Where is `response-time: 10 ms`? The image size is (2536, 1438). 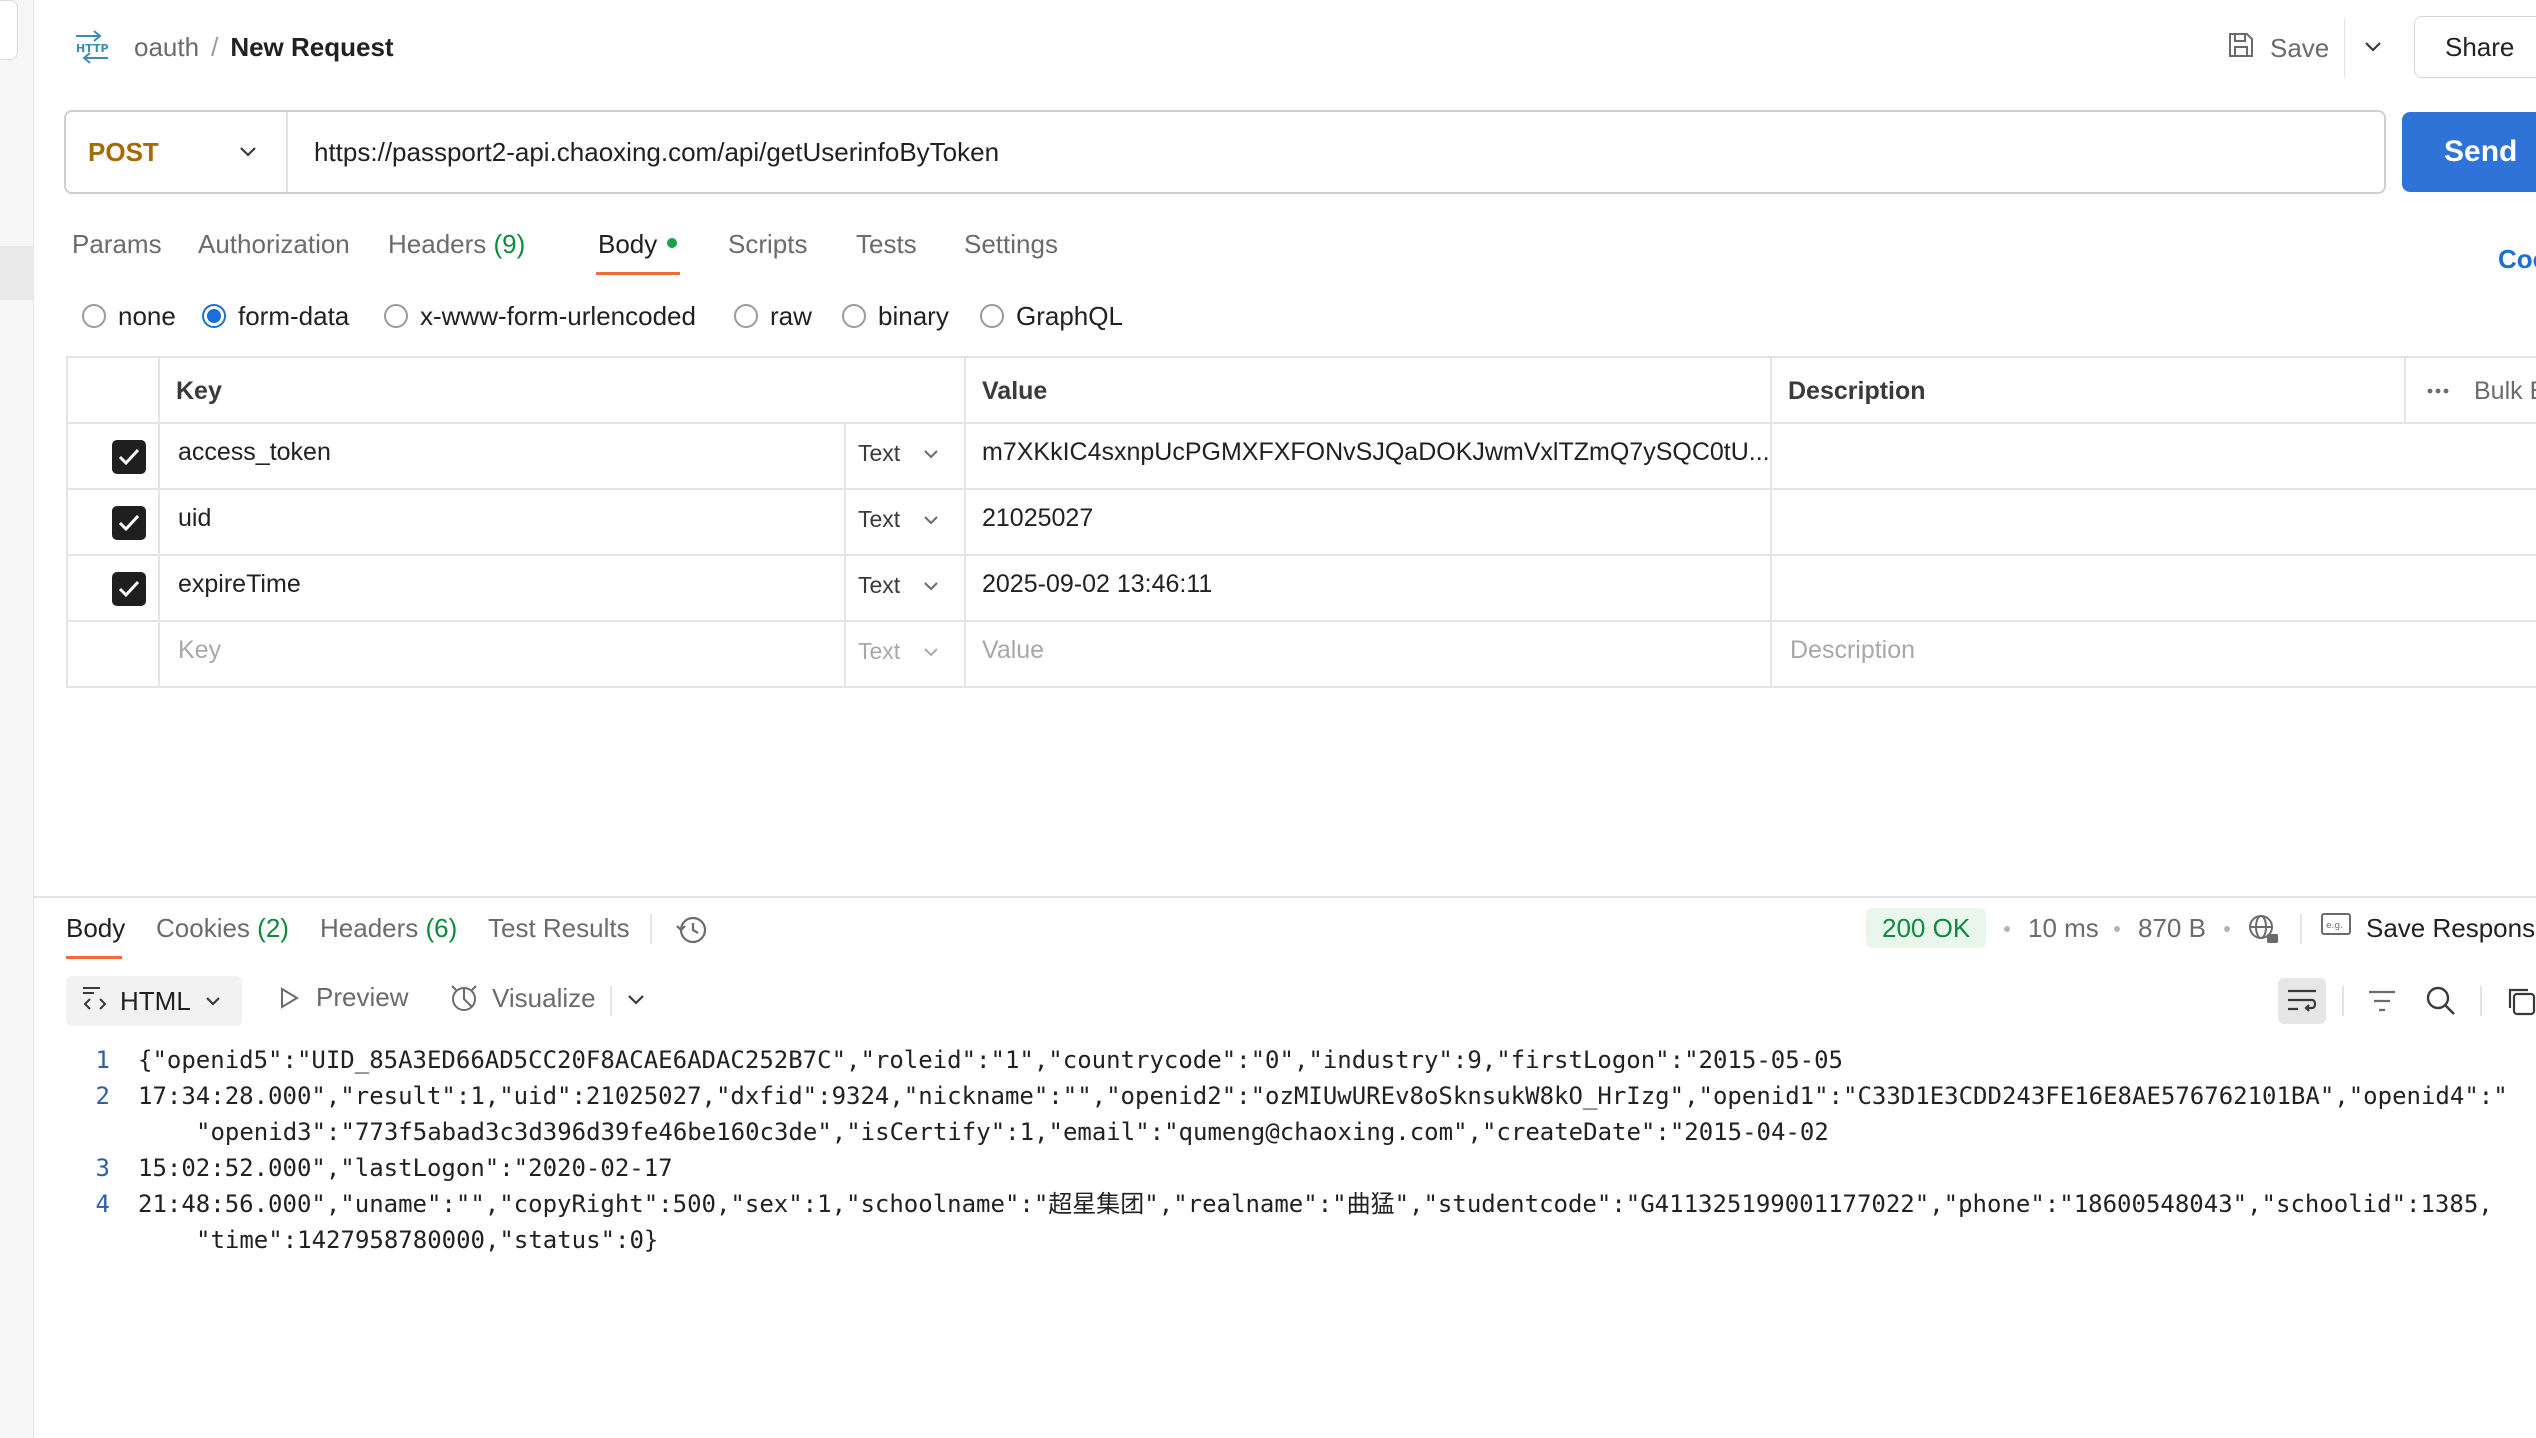 response-time: 10 ms is located at coordinates (2063, 928).